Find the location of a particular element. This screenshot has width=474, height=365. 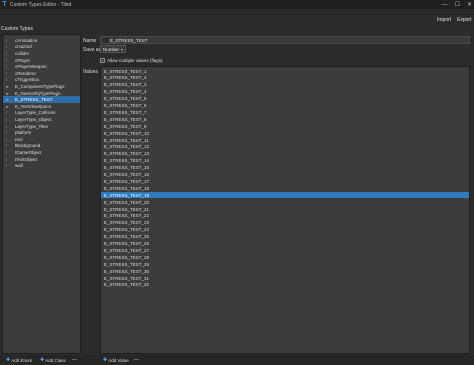

value-list-item: E_STRESS_TEST_15 is located at coordinates (285, 168).